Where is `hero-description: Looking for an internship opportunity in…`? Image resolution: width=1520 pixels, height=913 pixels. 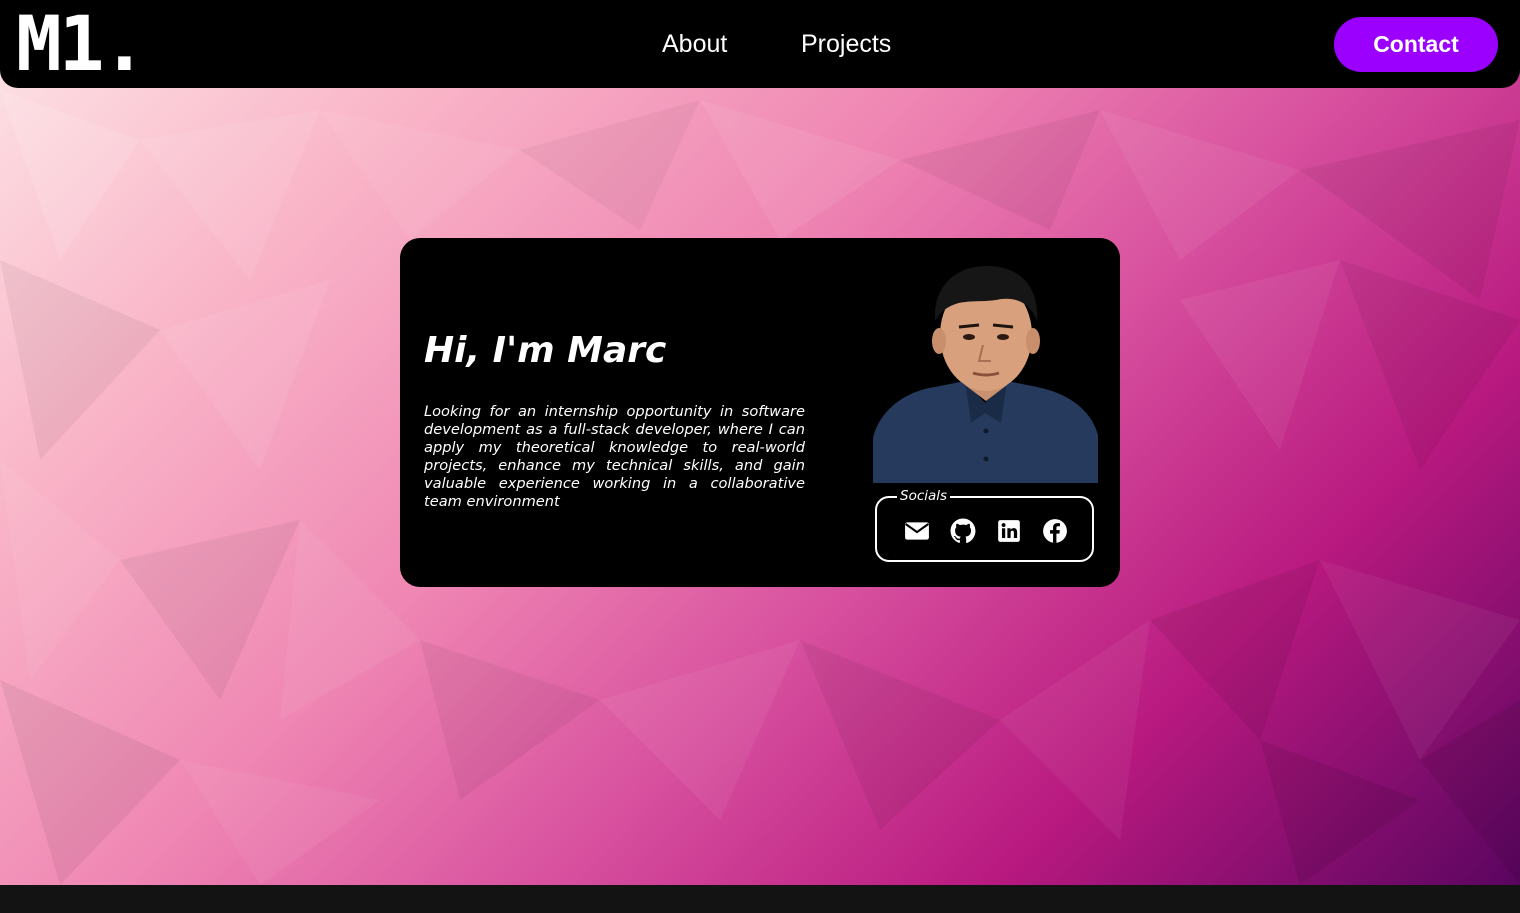
hero-description: Looking for an internship opportunity in… is located at coordinates (614, 456).